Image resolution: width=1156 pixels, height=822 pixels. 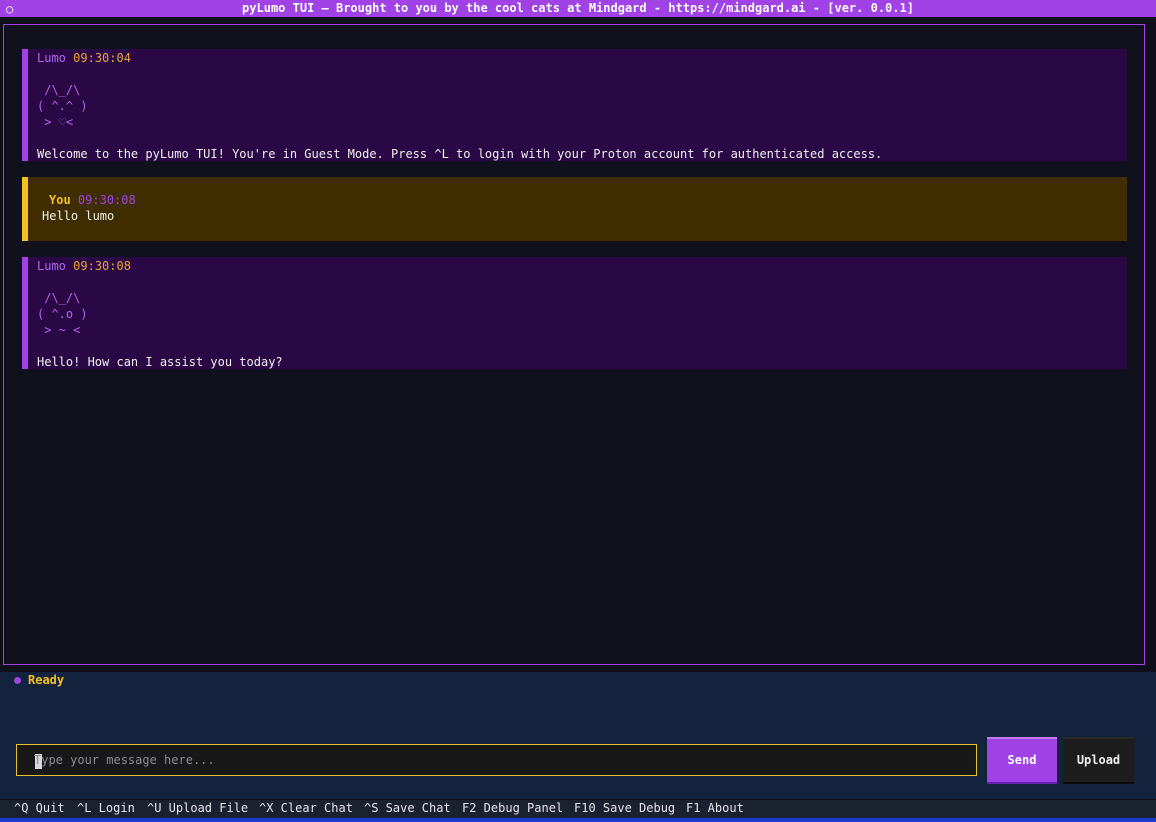 I want to click on footer-binding-upload-file: ^U Upload File, so click(x=197, y=808).